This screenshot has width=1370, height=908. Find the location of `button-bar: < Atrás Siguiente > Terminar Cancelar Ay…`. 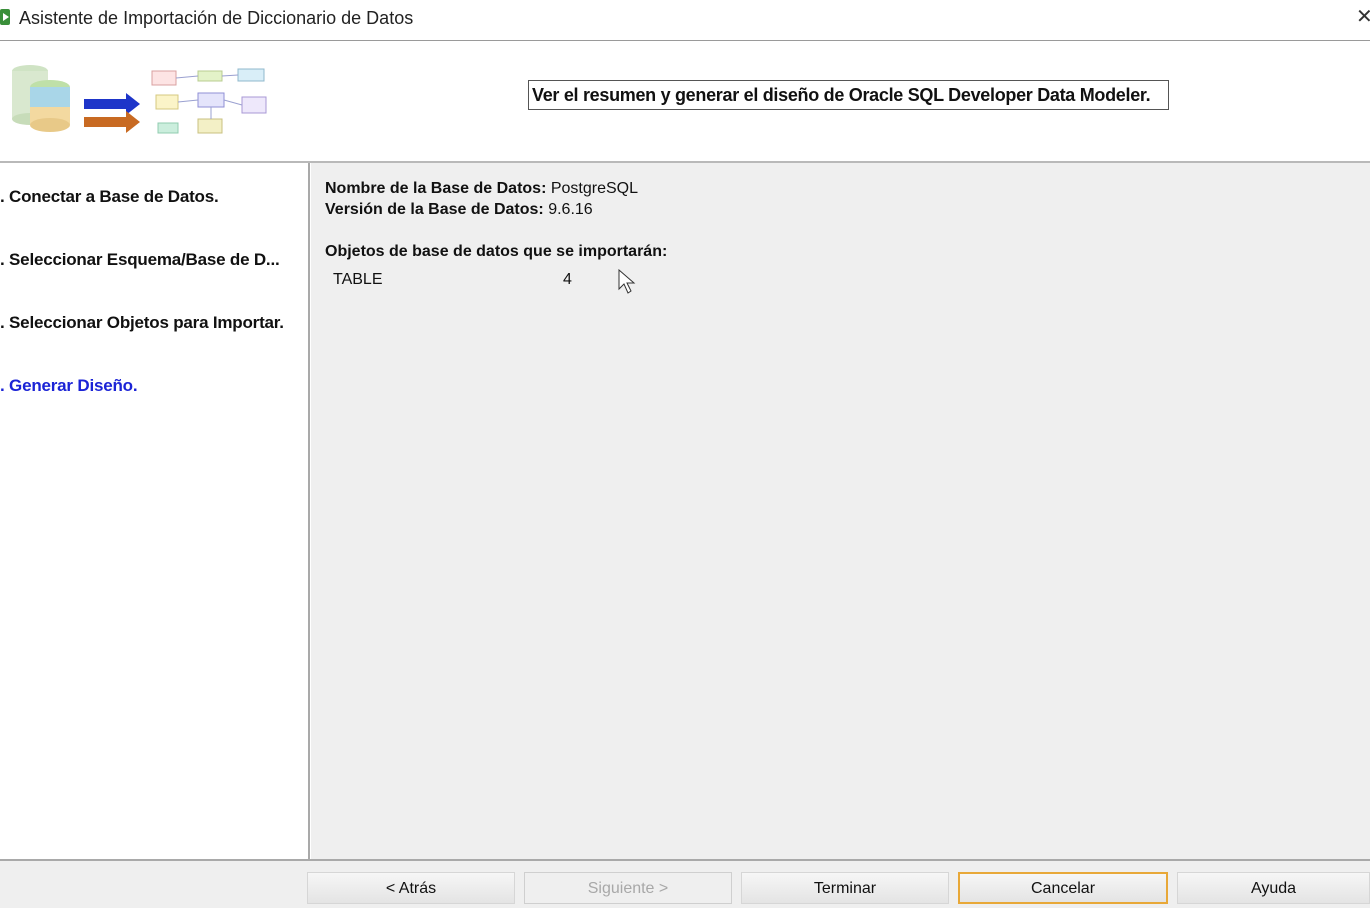

button-bar: < Atrás Siguiente > Terminar Cancelar Ay… is located at coordinates (685, 883).